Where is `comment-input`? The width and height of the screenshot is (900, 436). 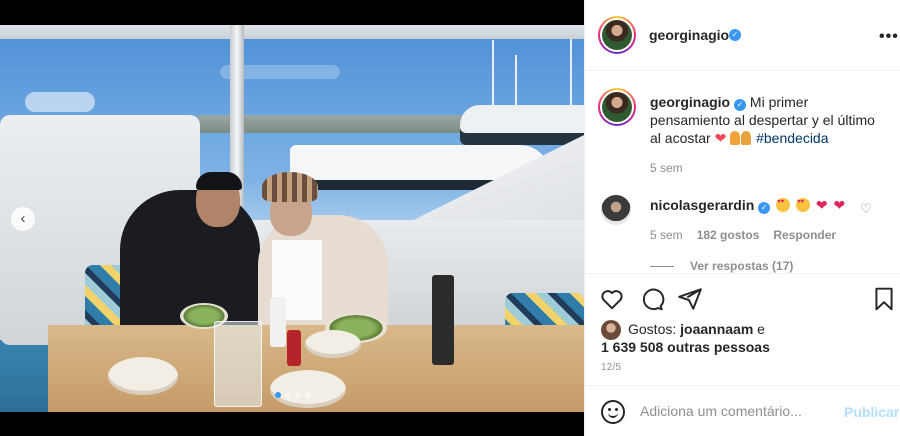 comment-input is located at coordinates (735, 411).